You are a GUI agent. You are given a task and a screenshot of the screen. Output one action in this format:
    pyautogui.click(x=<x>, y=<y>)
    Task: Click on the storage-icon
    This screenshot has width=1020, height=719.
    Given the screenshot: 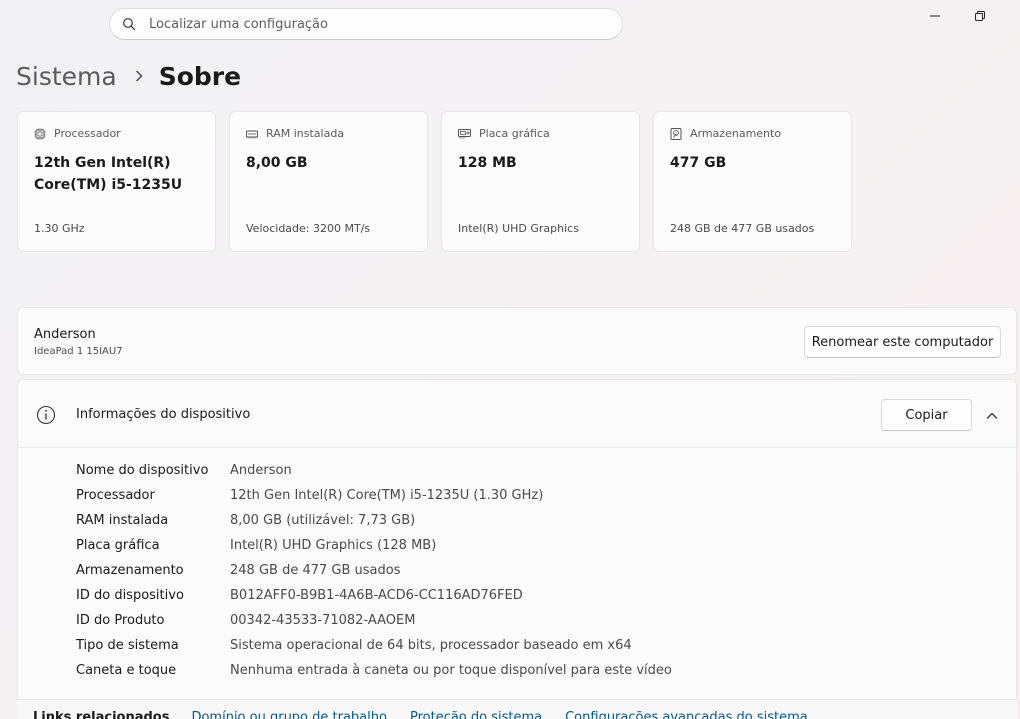 What is the action you would take?
    pyautogui.click(x=676, y=133)
    